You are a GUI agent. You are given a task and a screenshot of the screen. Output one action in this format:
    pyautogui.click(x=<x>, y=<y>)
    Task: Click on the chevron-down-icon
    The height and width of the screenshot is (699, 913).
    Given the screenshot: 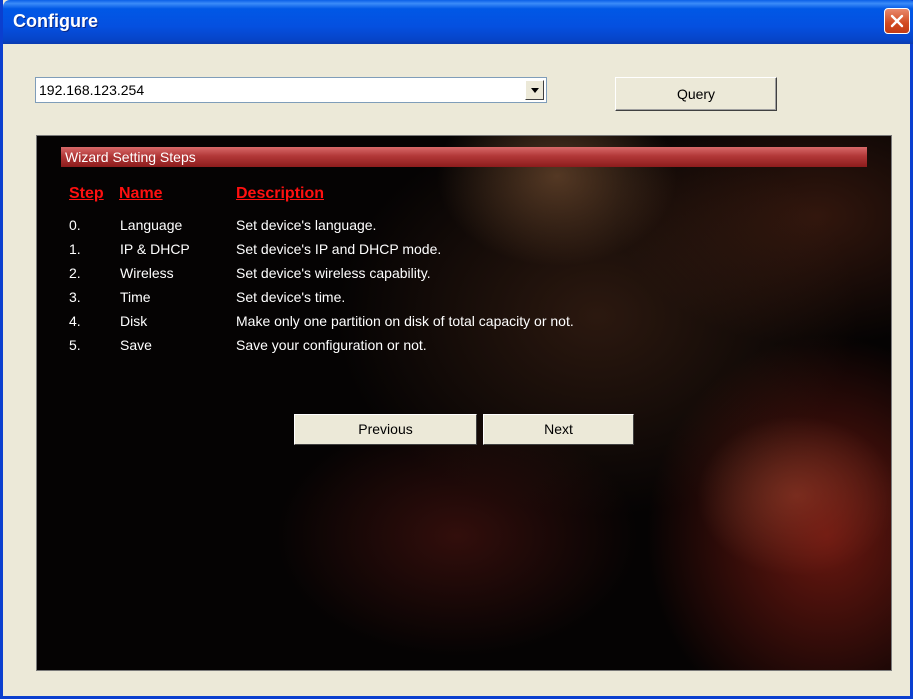 What is the action you would take?
    pyautogui.click(x=534, y=90)
    